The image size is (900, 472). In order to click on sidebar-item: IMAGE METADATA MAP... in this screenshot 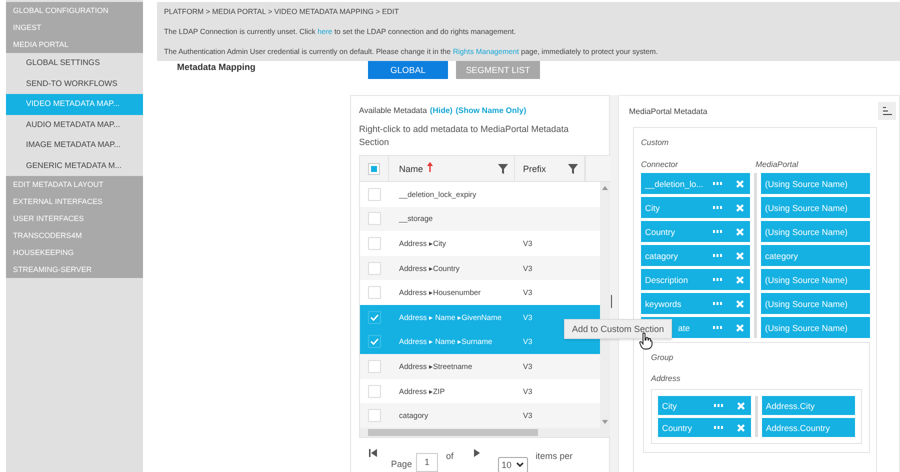, I will do `click(74, 145)`.